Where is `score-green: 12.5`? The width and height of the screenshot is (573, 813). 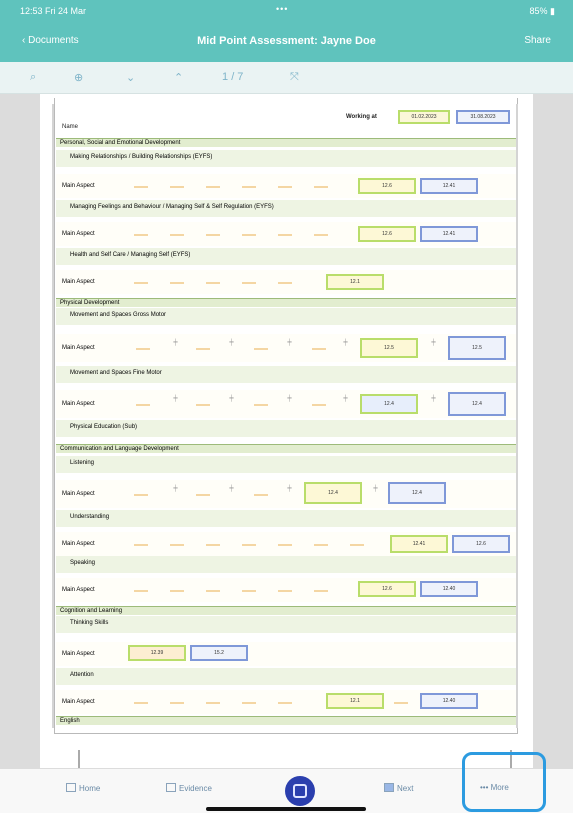
score-green: 12.5 is located at coordinates (389, 348).